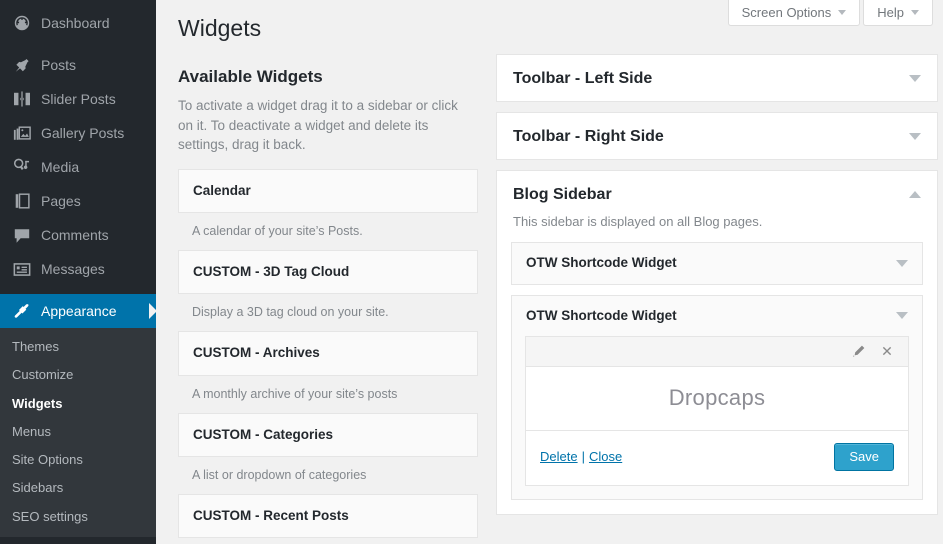 The height and width of the screenshot is (544, 943). I want to click on sidebar-item-messages: Messages, so click(78, 269).